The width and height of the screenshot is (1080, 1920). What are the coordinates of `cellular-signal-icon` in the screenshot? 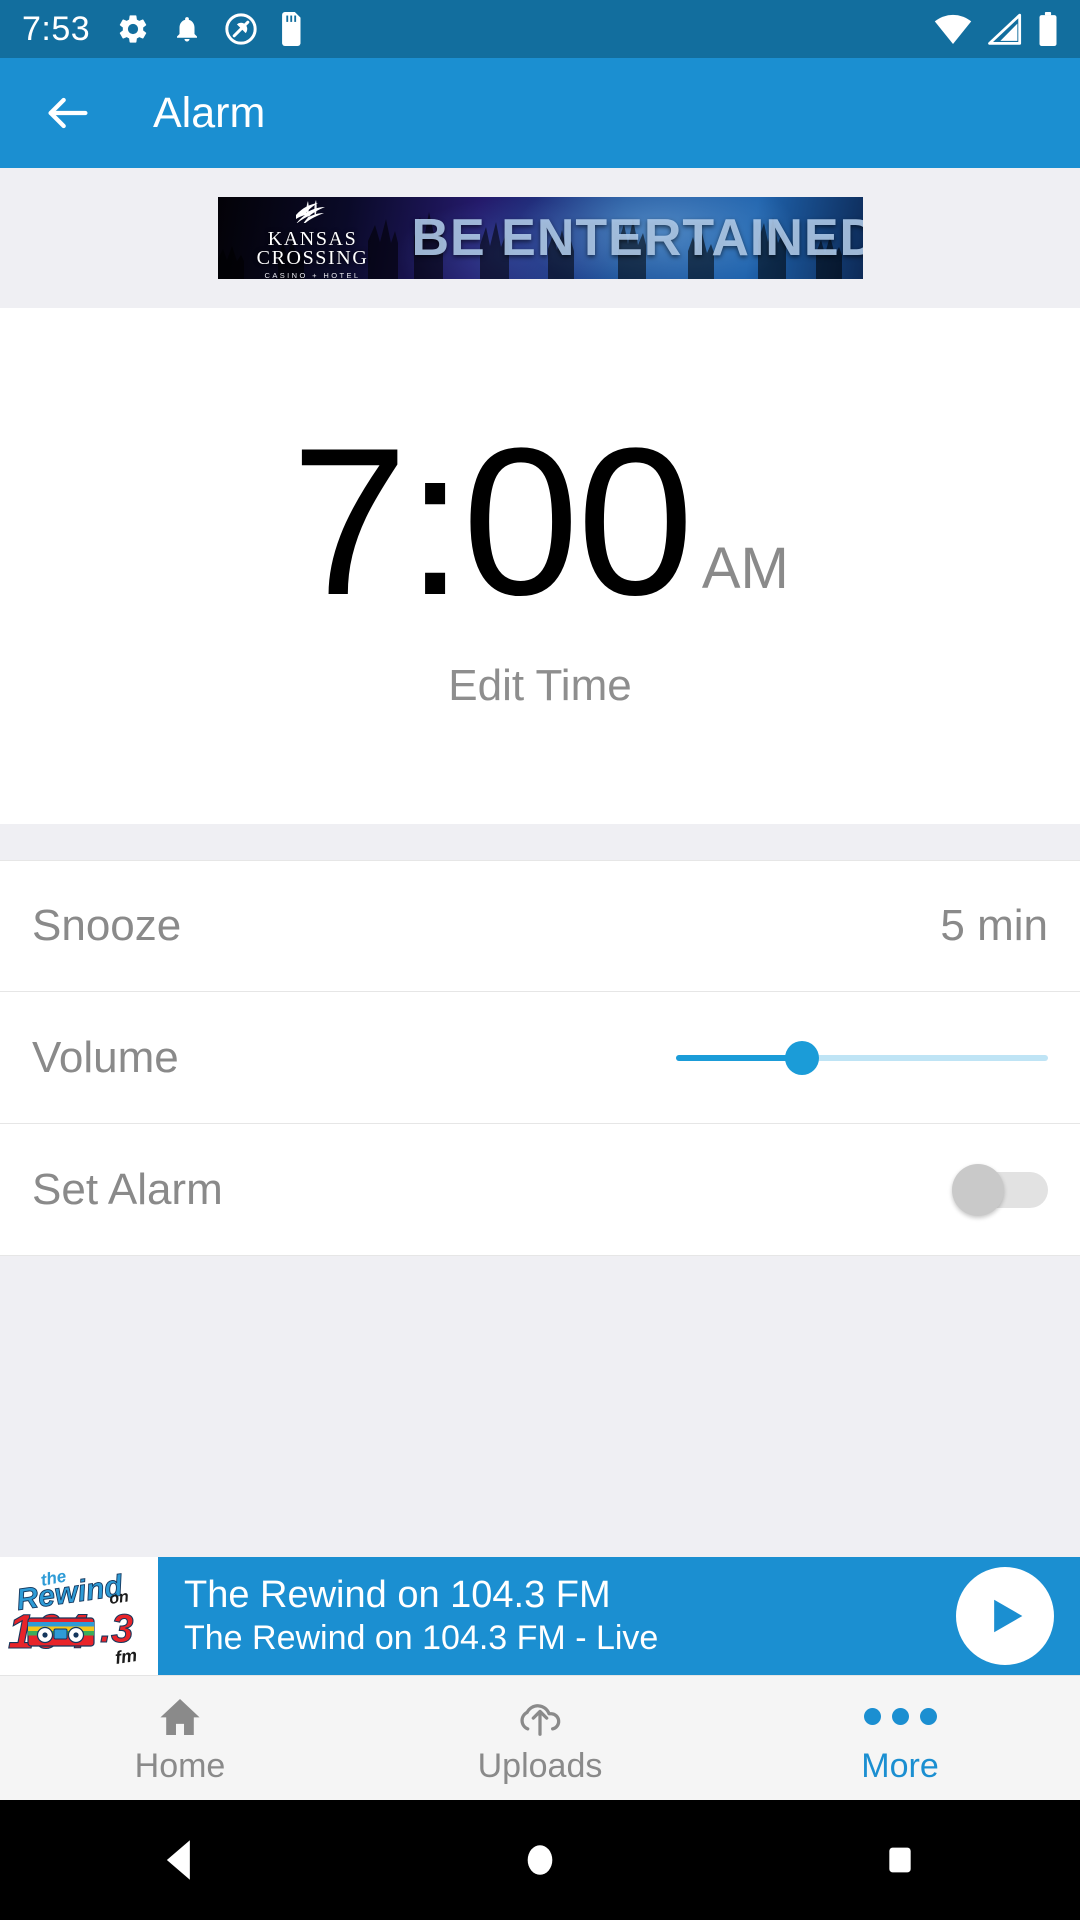 It's located at (1005, 29).